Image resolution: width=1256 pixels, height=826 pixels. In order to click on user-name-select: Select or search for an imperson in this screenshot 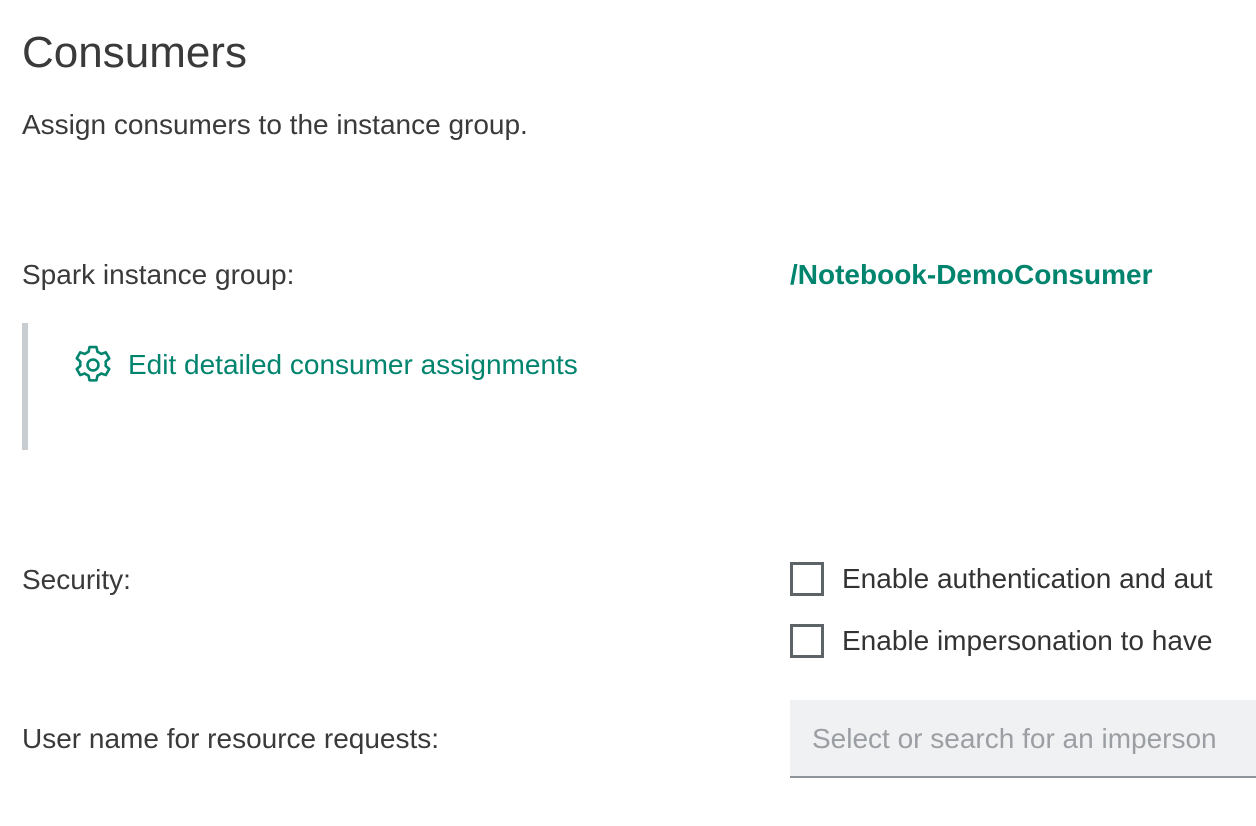, I will do `click(1023, 739)`.